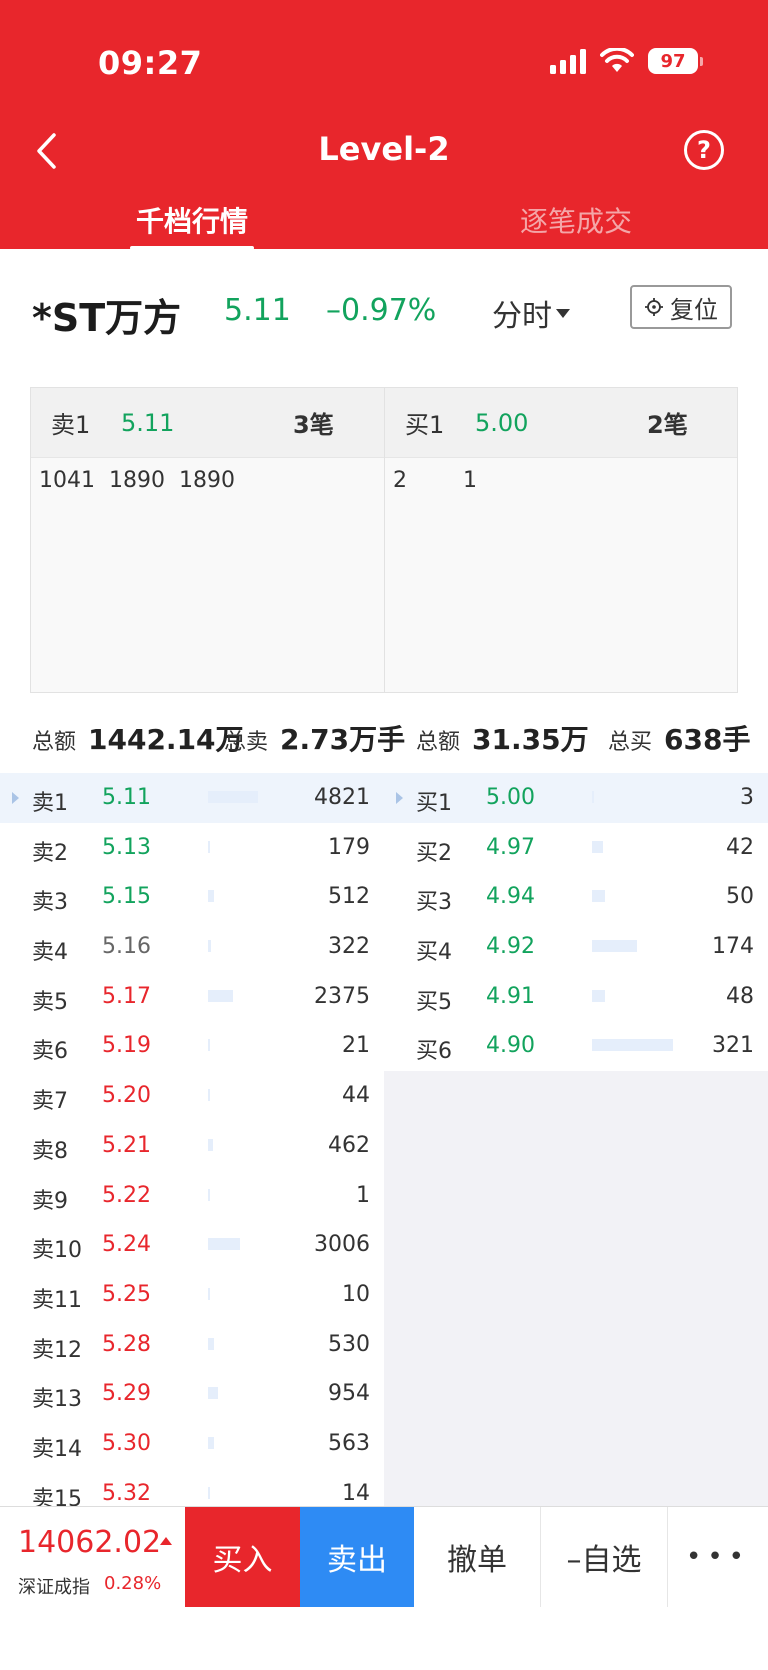 The image size is (768, 1670). Describe the element at coordinates (192, 847) in the screenshot. I see `sell-level-row: 卖2 5.13 179` at that location.